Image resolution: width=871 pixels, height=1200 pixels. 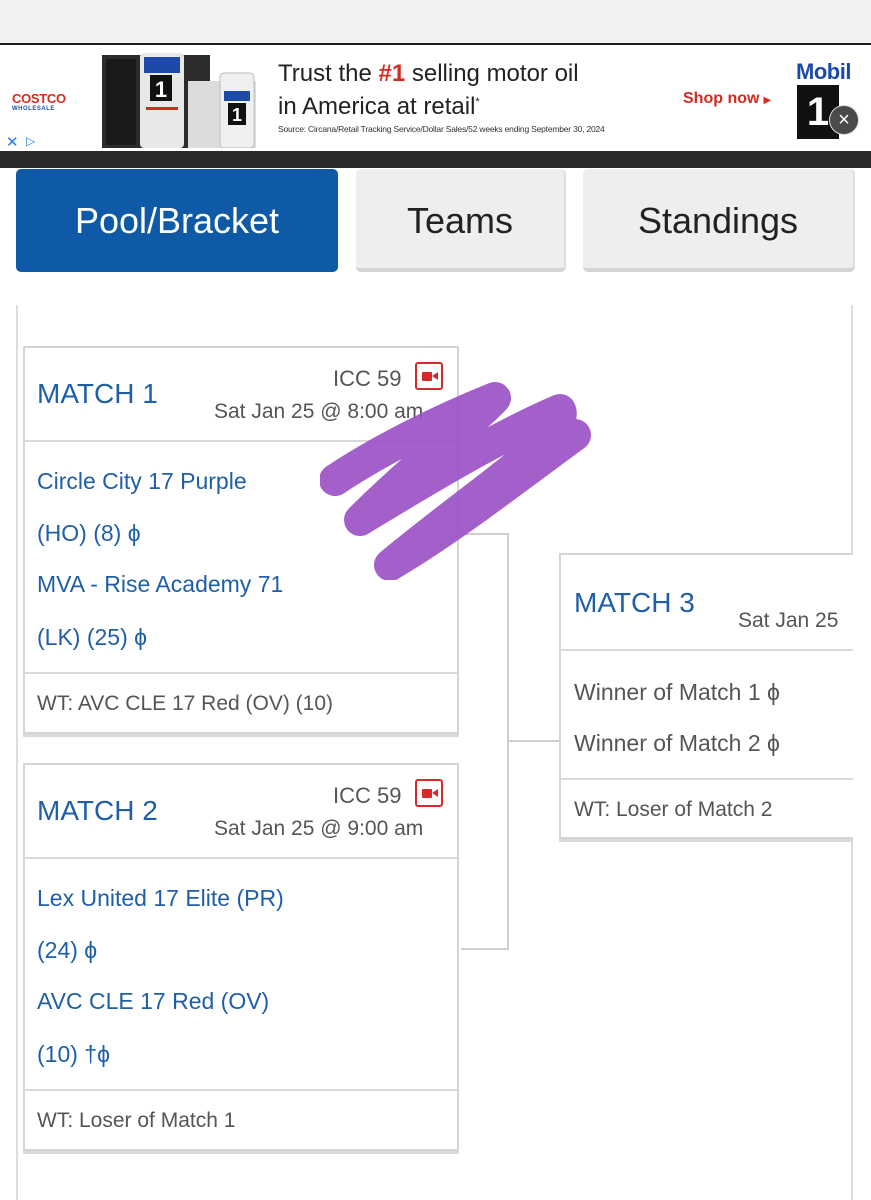 What do you see at coordinates (719, 220) in the screenshot?
I see `tab-standings: Standings` at bounding box center [719, 220].